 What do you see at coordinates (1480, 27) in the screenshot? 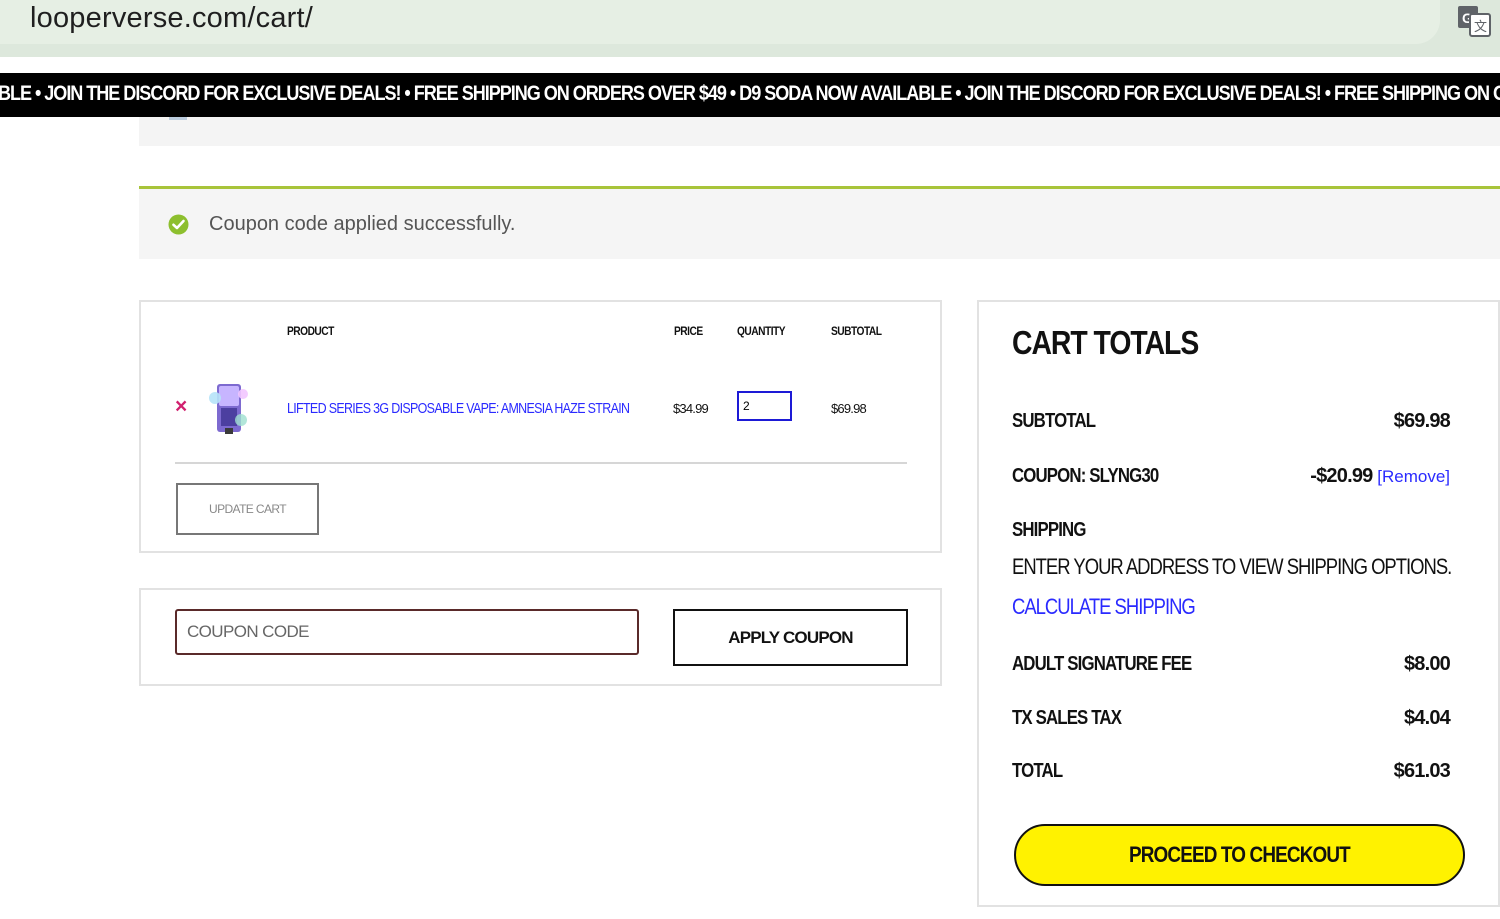
I see `svg-text: 文` at bounding box center [1480, 27].